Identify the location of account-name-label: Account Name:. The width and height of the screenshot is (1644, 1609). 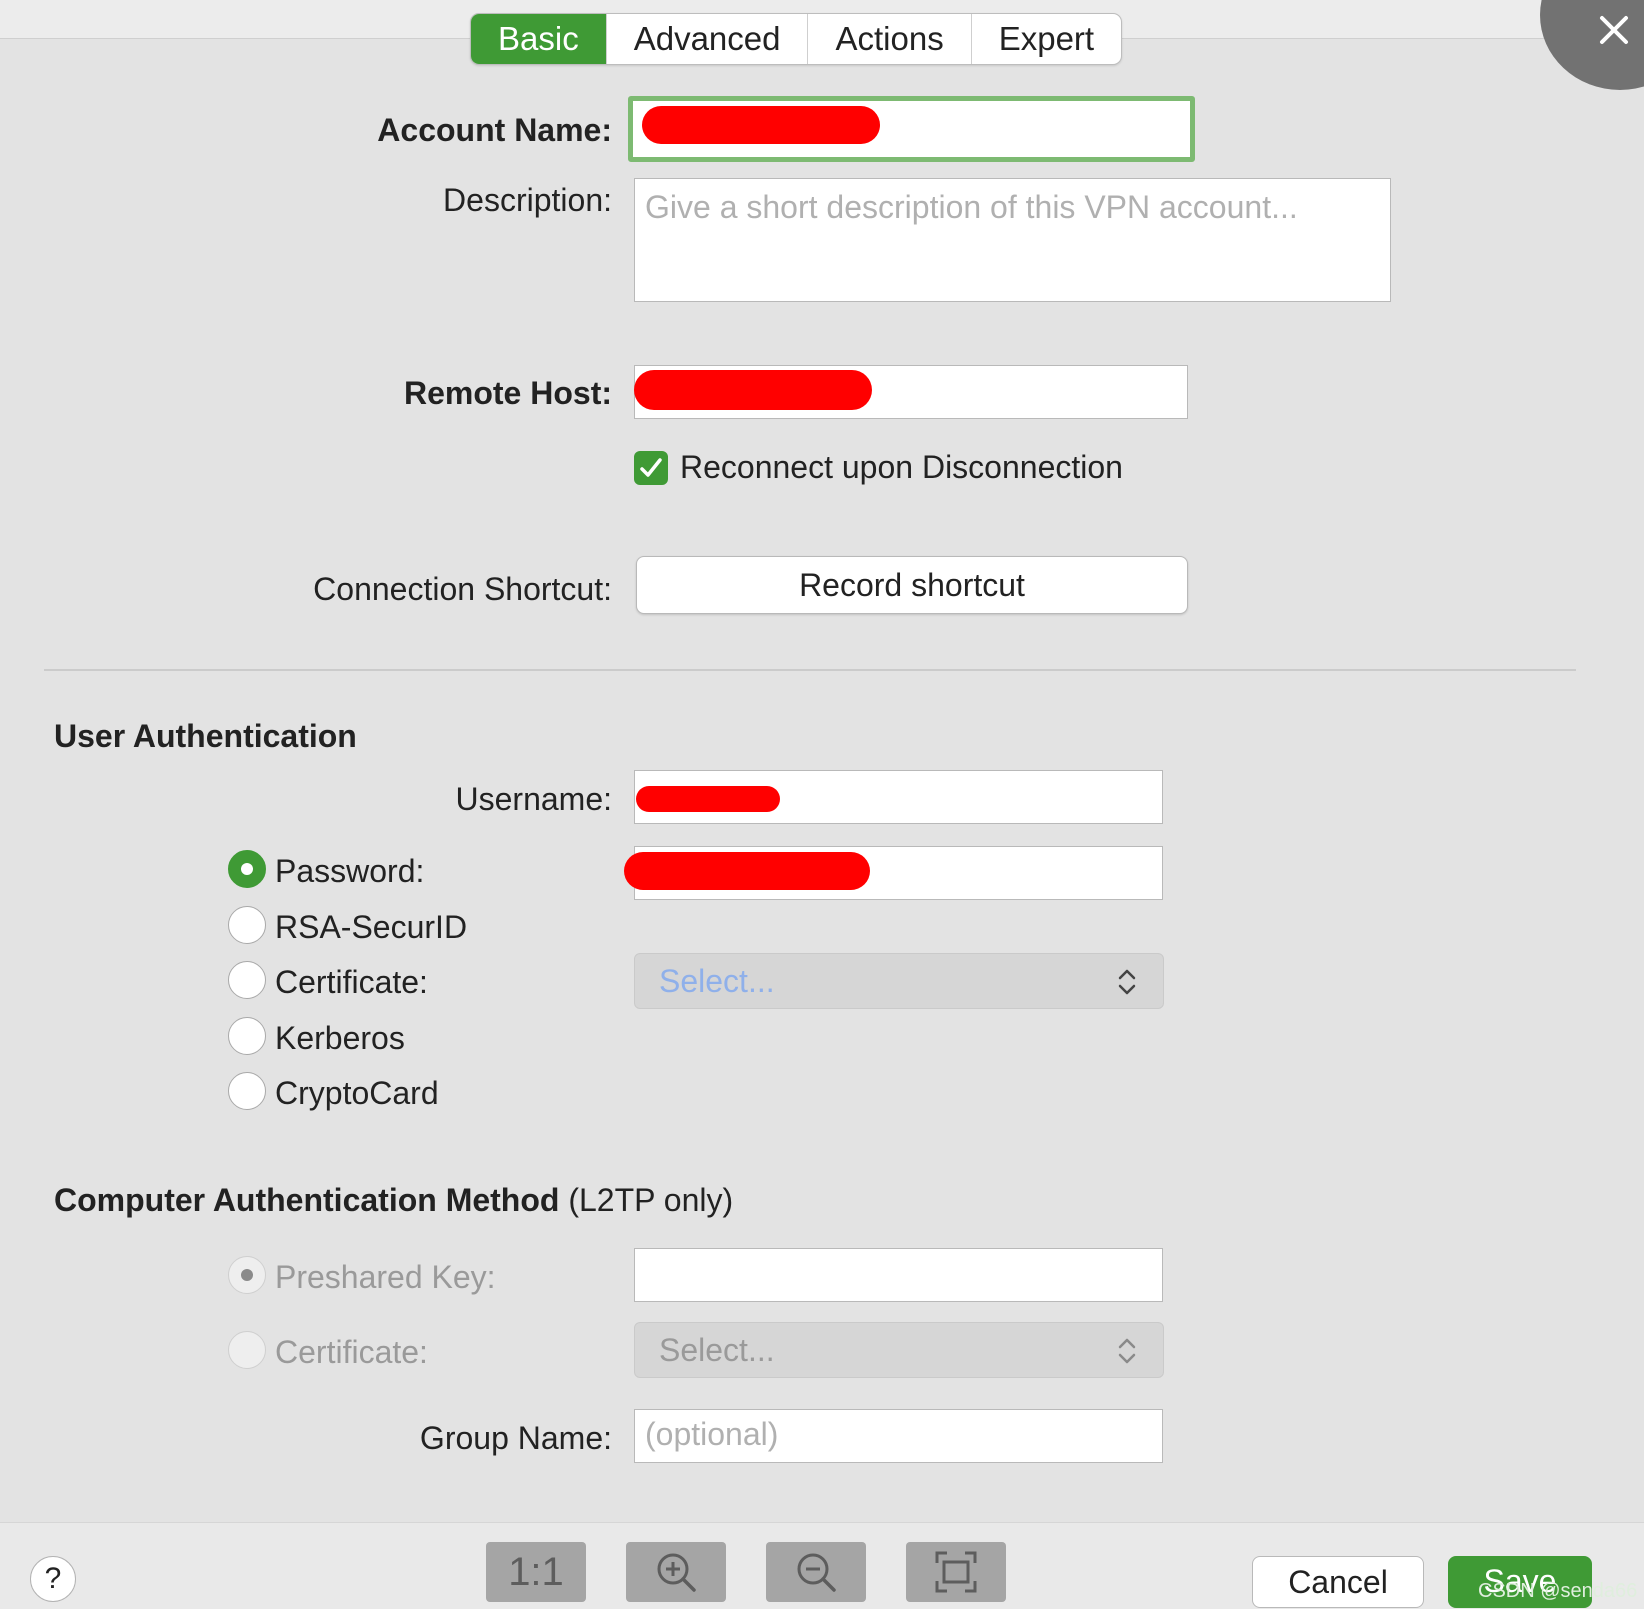
(494, 130).